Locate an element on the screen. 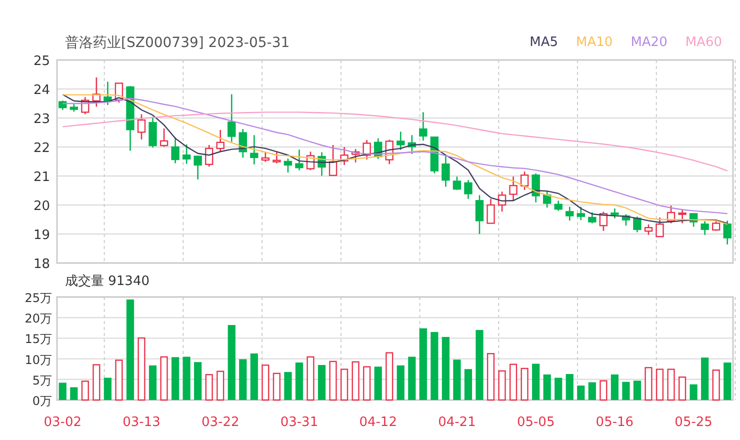 The height and width of the screenshot is (440, 740). axis-label: 05-25 is located at coordinates (693, 422).